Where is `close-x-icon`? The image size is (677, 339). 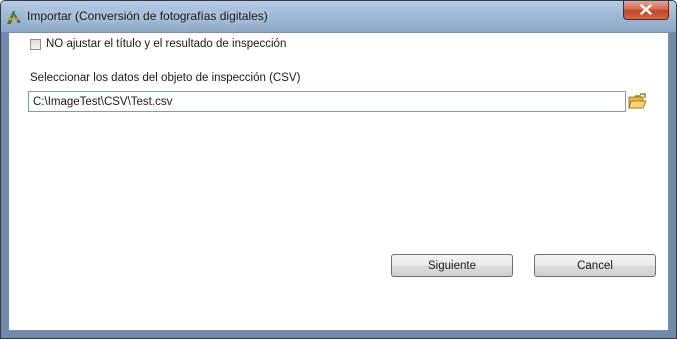 close-x-icon is located at coordinates (646, 9).